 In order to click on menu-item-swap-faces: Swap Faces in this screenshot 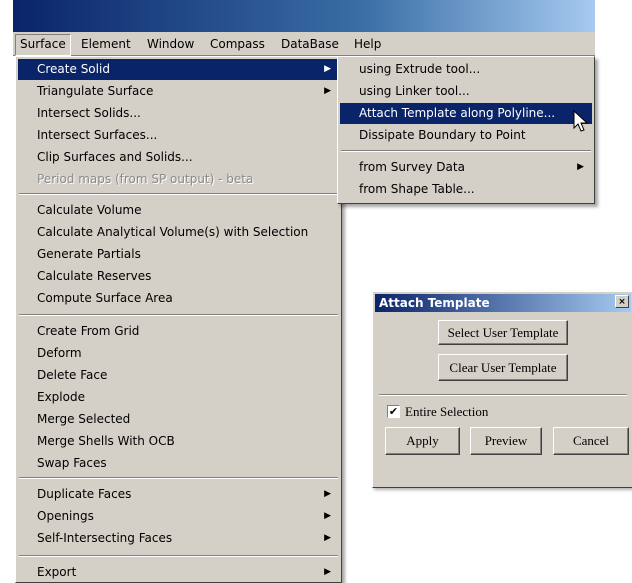, I will do `click(178, 463)`.